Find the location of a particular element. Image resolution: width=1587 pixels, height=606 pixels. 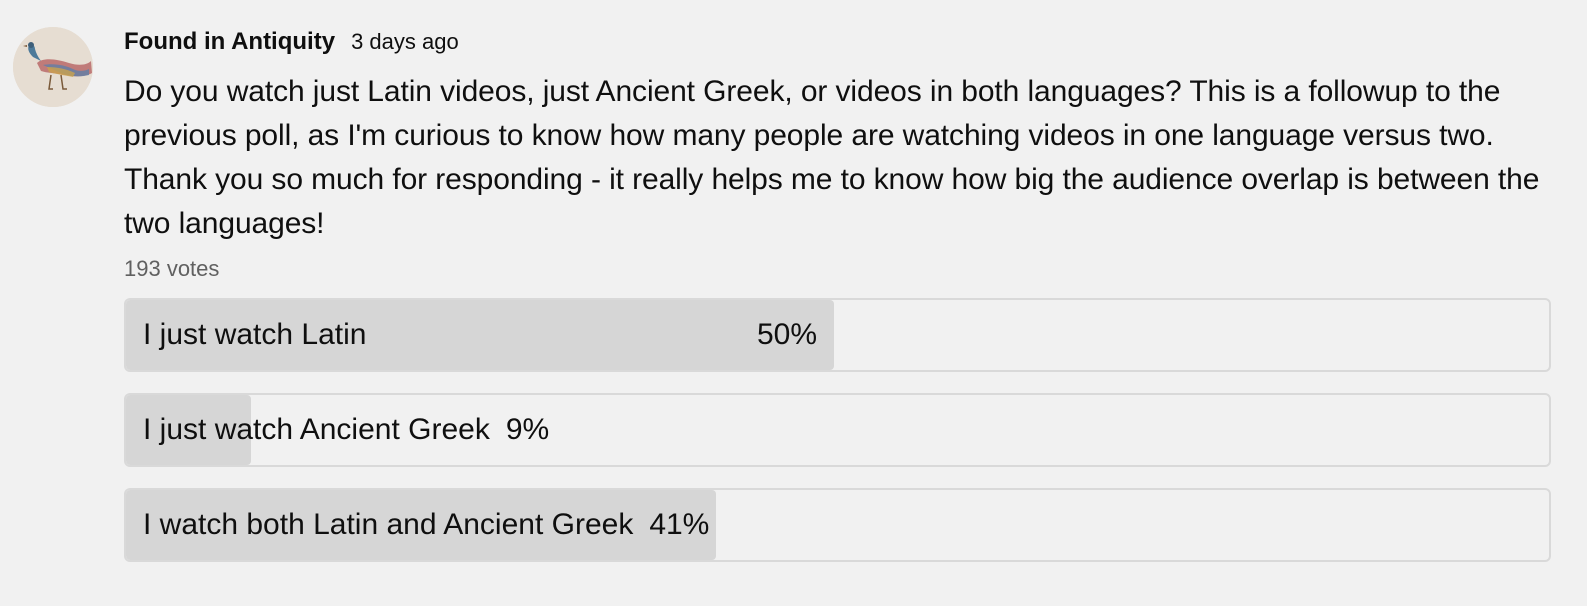

author-name: Found in Antiquity is located at coordinates (229, 42).